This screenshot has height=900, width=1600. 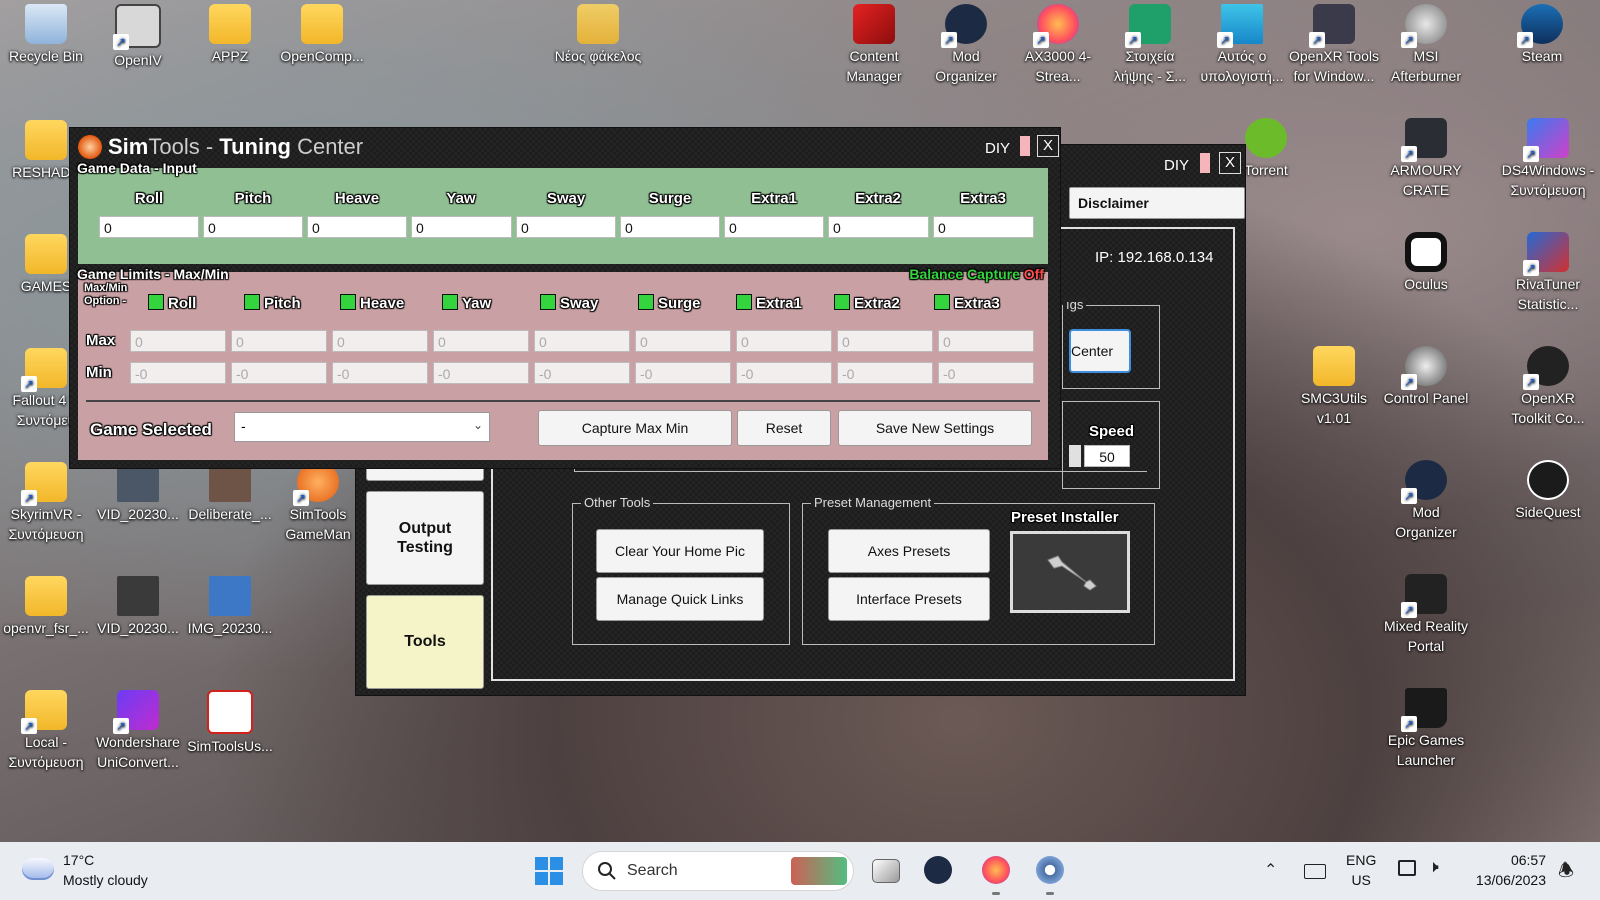 What do you see at coordinates (46, 35) in the screenshot?
I see `desktop-icon-recycle-bin: Recycle Bin` at bounding box center [46, 35].